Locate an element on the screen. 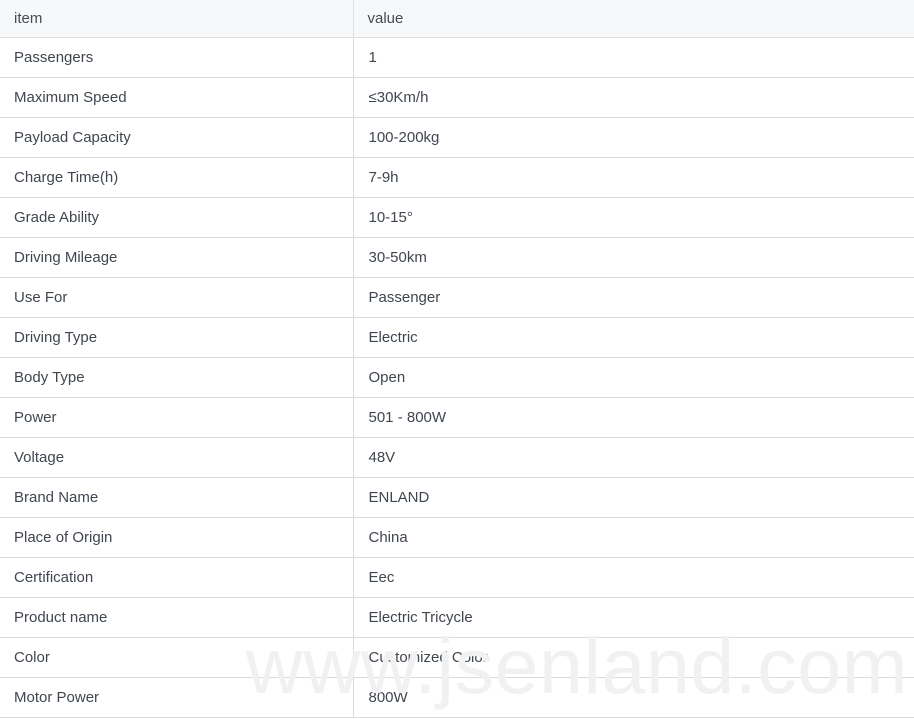  table-row: Motor Power 800W is located at coordinates (457, 697).